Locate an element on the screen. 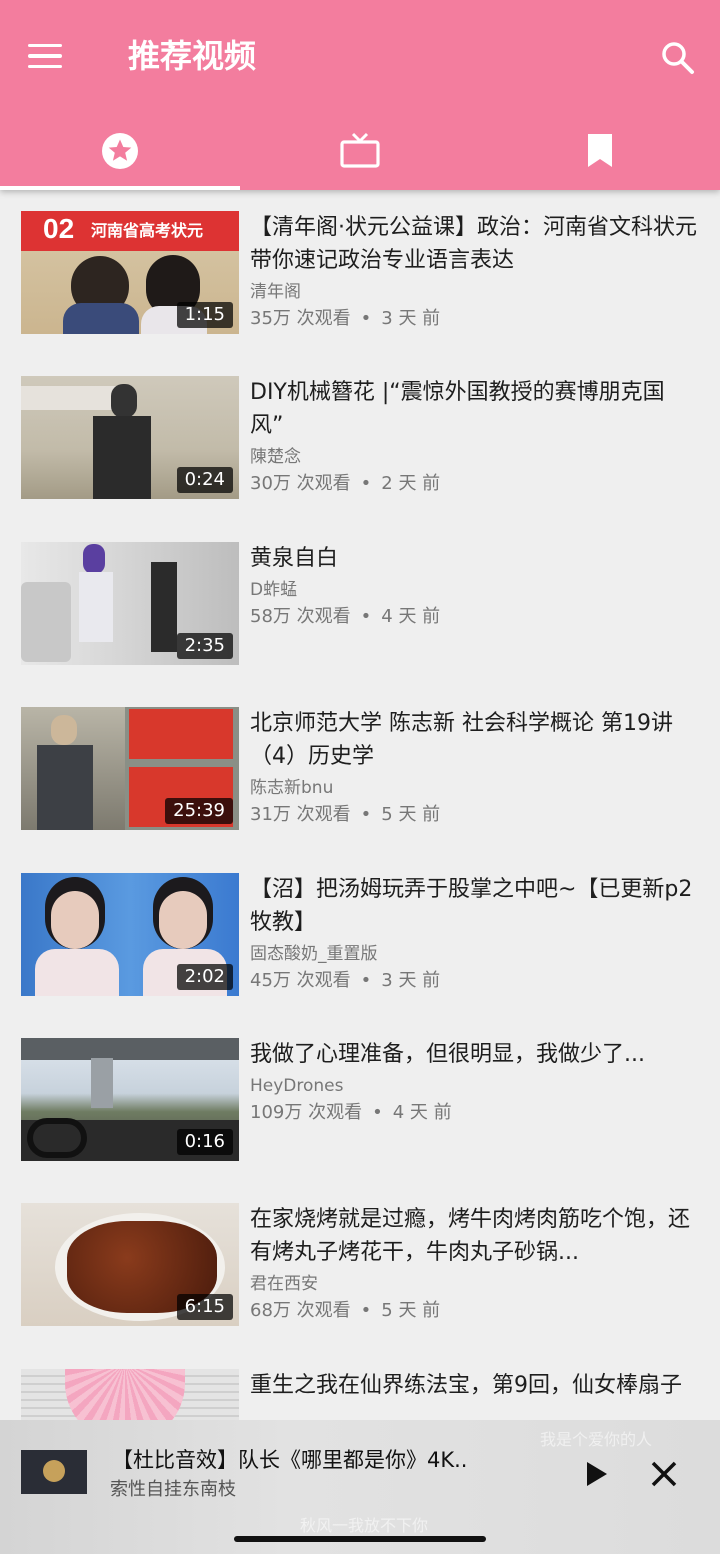 The height and width of the screenshot is (1554, 720). video-meta: 109万 次观看 • 4 天 前 is located at coordinates (351, 1112).